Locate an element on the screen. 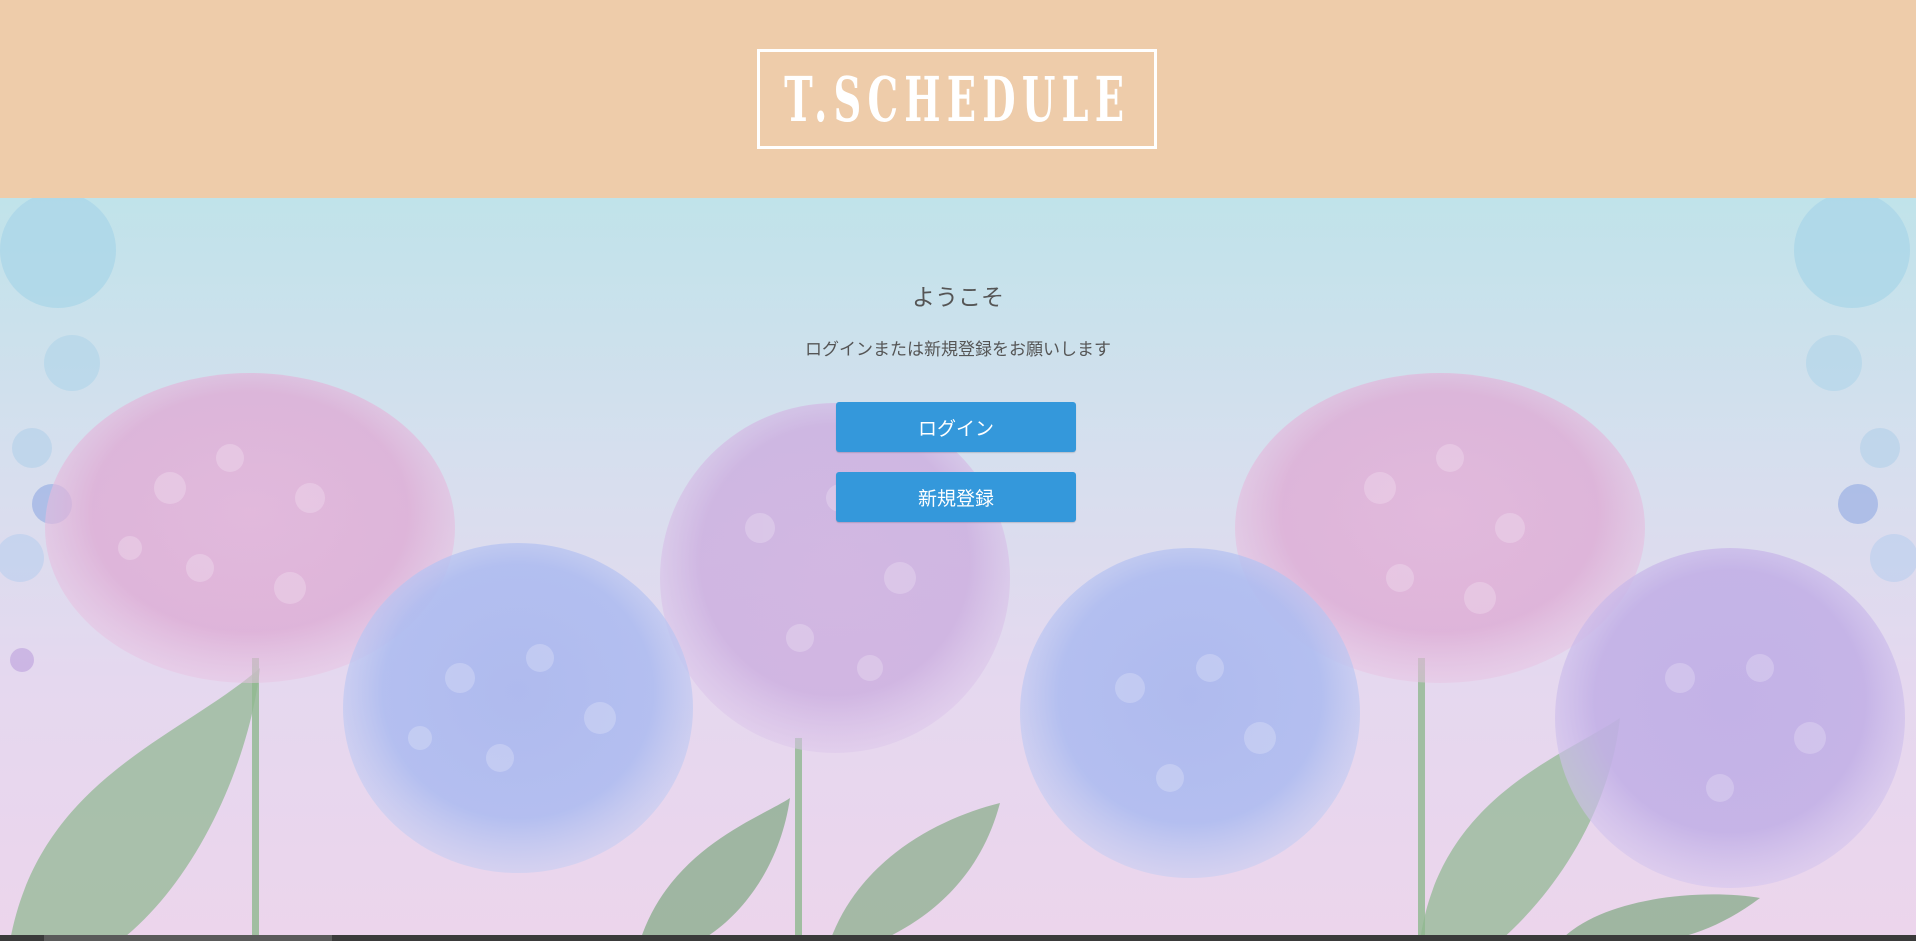 The width and height of the screenshot is (1916, 941). register-button: 新規登録 is located at coordinates (956, 497).